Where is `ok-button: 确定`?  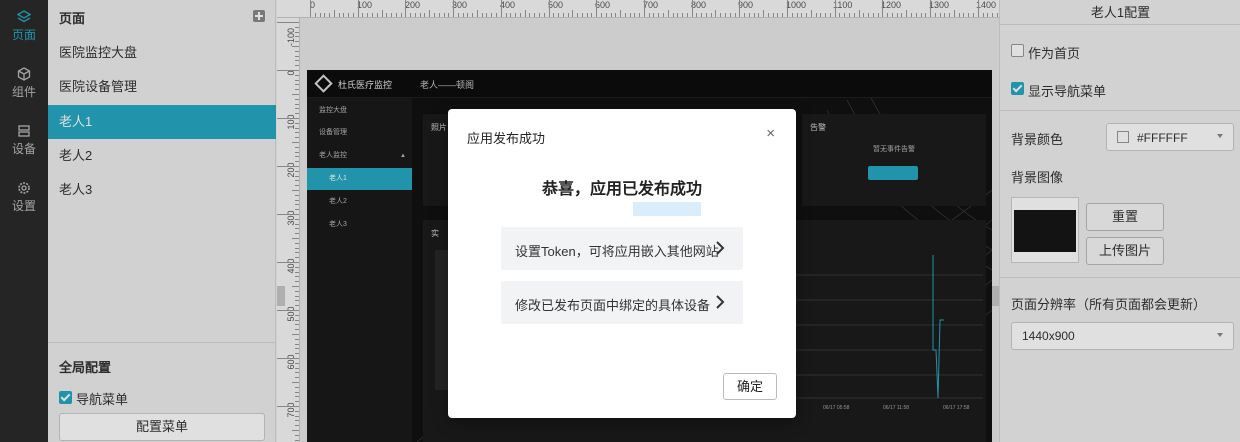
ok-button: 确定 is located at coordinates (750, 386).